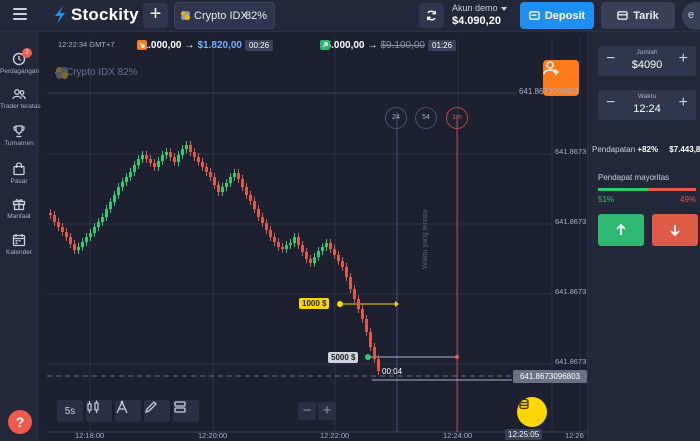 This screenshot has height=441, width=700. I want to click on income-value: $7.443,8, so click(684, 149).